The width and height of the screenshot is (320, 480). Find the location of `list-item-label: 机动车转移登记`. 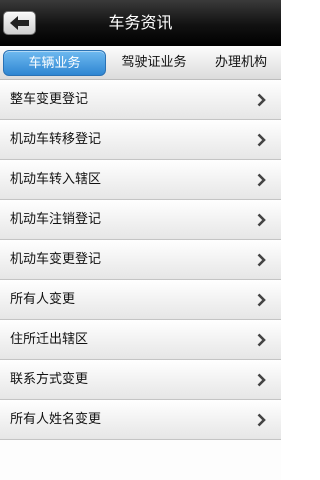

list-item-label: 机动车转移登记 is located at coordinates (56, 139).